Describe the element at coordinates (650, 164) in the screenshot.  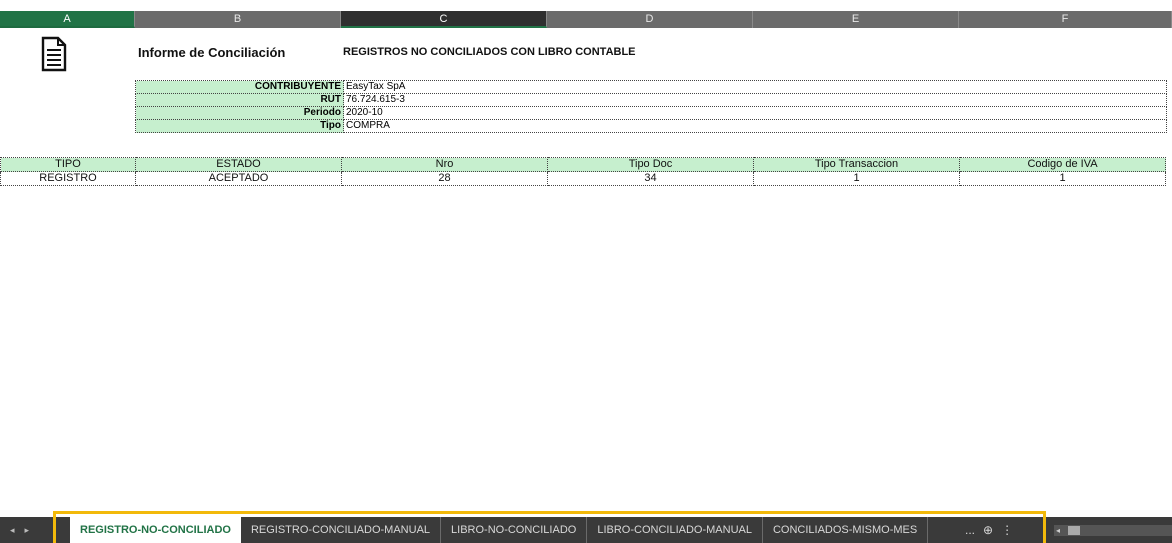
I see `header-tipo-doc: Tipo Doc` at that location.